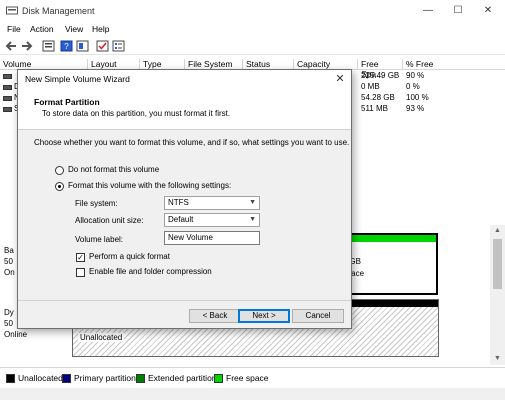 The width and height of the screenshot is (505, 400). Describe the element at coordinates (184, 300) in the screenshot. I see `dialog-separator` at that location.